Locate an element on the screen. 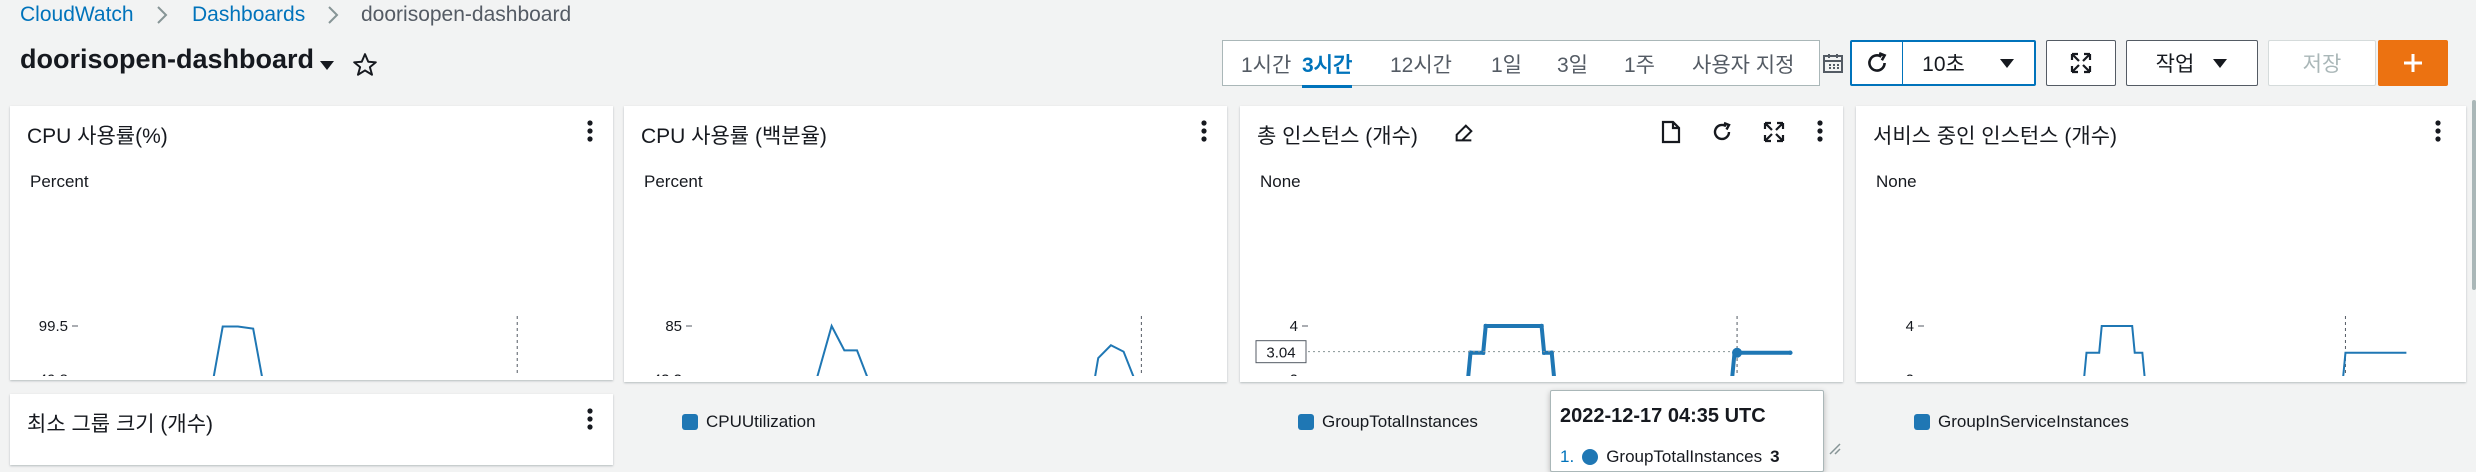 This screenshot has width=2476, height=472. tooltip-series-row: 1. GroupTotalInstances 3 is located at coordinates (1670, 457).